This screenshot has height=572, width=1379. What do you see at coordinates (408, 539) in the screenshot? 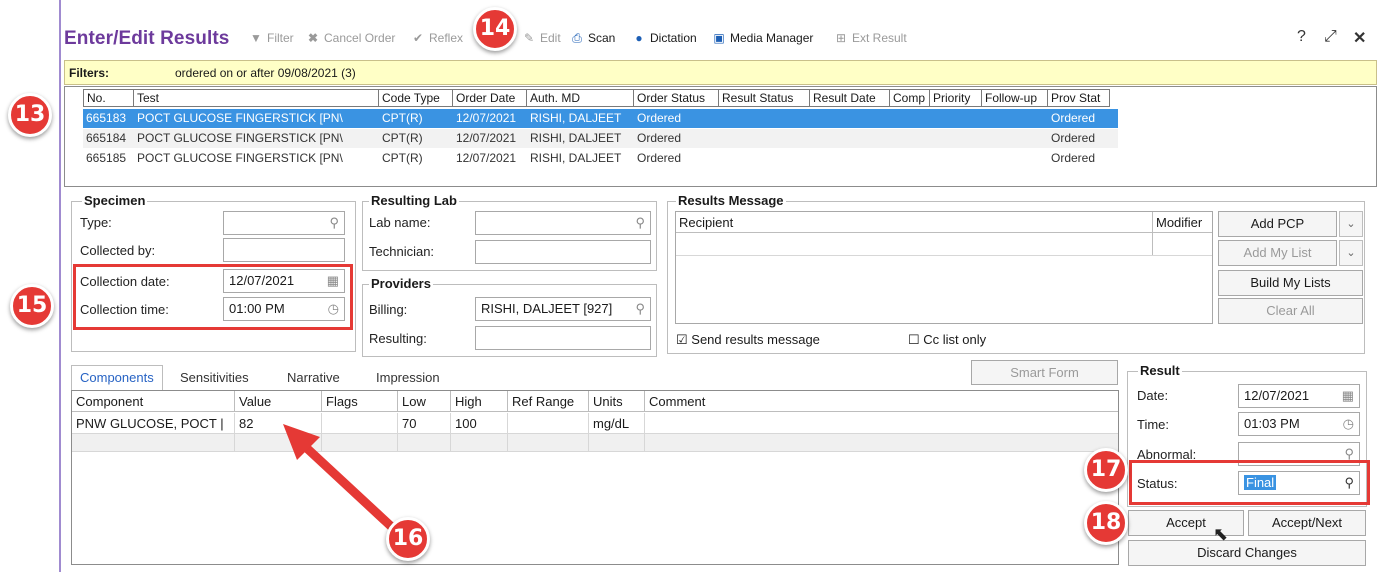
I see `callout-16: 16` at bounding box center [408, 539].